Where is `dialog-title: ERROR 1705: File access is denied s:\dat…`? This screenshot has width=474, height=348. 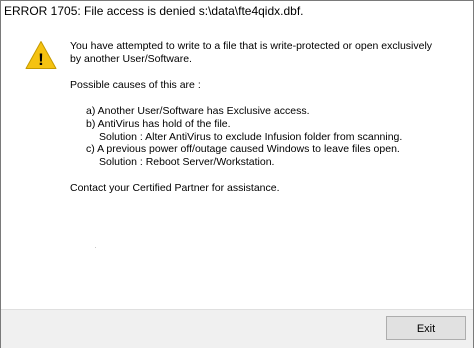
dialog-title: ERROR 1705: File access is denied s:\dat… is located at coordinates (154, 11).